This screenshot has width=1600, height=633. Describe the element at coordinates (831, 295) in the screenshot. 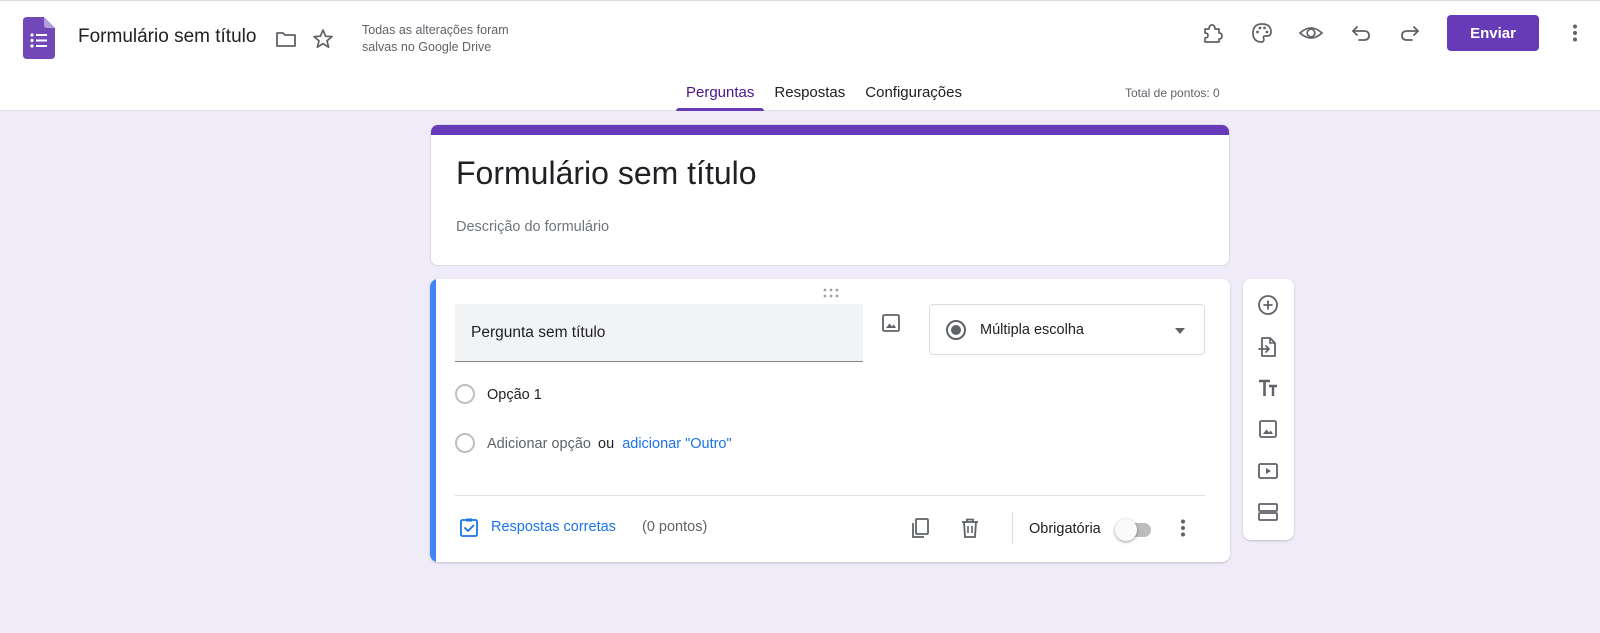

I see `drag-handle-icon` at that location.